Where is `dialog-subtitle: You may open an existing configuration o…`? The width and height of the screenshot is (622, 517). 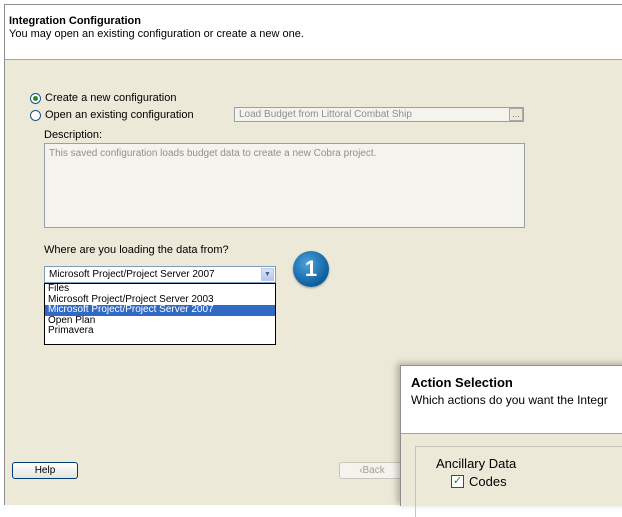
dialog-subtitle: You may open an existing configuration o… is located at coordinates (156, 34).